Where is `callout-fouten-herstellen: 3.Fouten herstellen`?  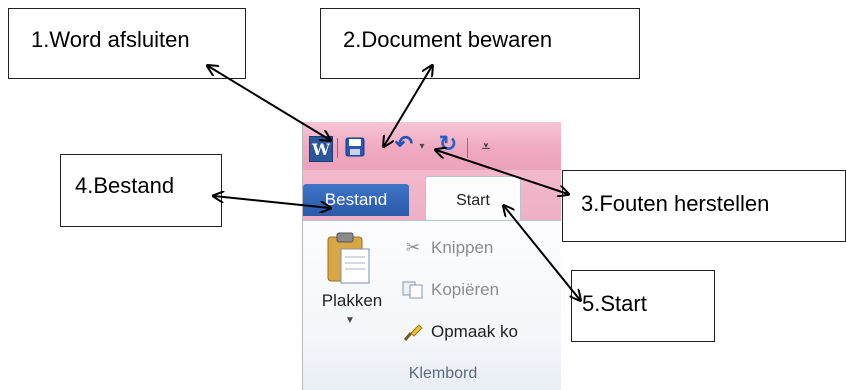 callout-fouten-herstellen: 3.Fouten herstellen is located at coordinates (704, 206).